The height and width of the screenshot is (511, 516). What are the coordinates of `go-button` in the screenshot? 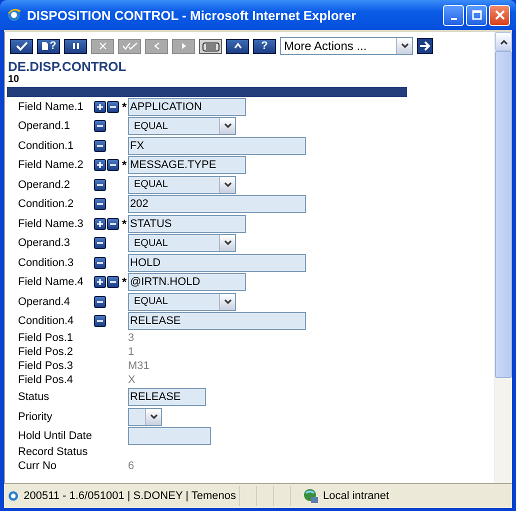 It's located at (425, 46).